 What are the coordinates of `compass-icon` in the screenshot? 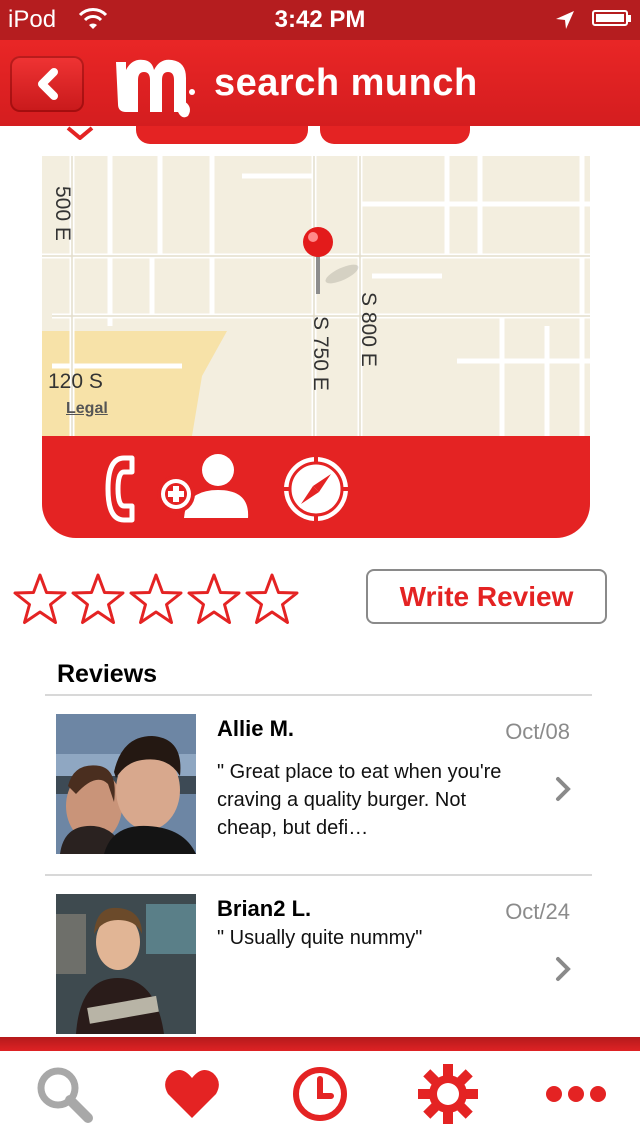 It's located at (316, 489).